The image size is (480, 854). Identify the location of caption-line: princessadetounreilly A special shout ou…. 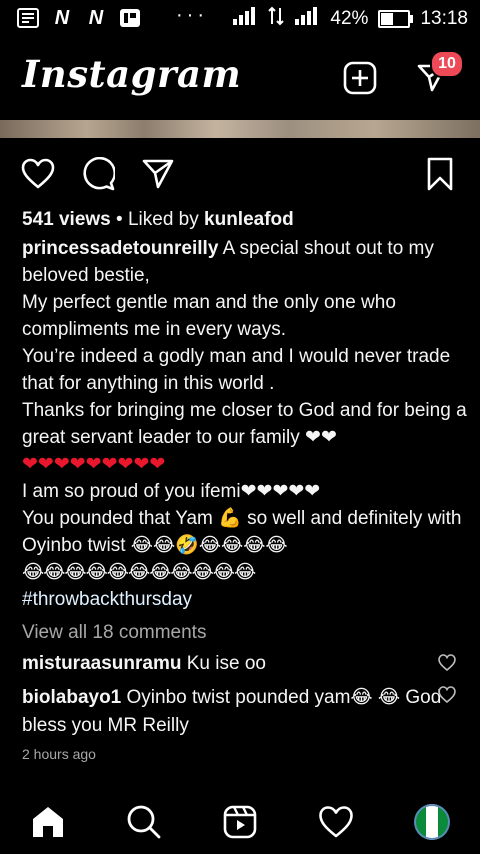
(245, 262).